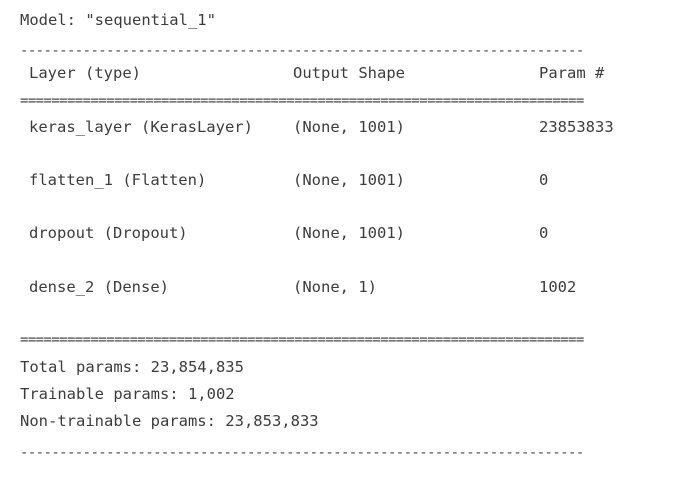 The width and height of the screenshot is (682, 484). What do you see at coordinates (127, 394) in the screenshot?
I see `trainable-params: Trainable params: 1,002` at bounding box center [127, 394].